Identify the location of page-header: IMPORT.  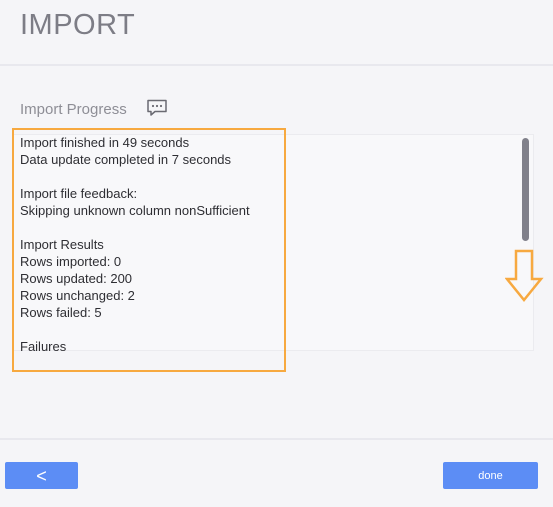
(276, 33).